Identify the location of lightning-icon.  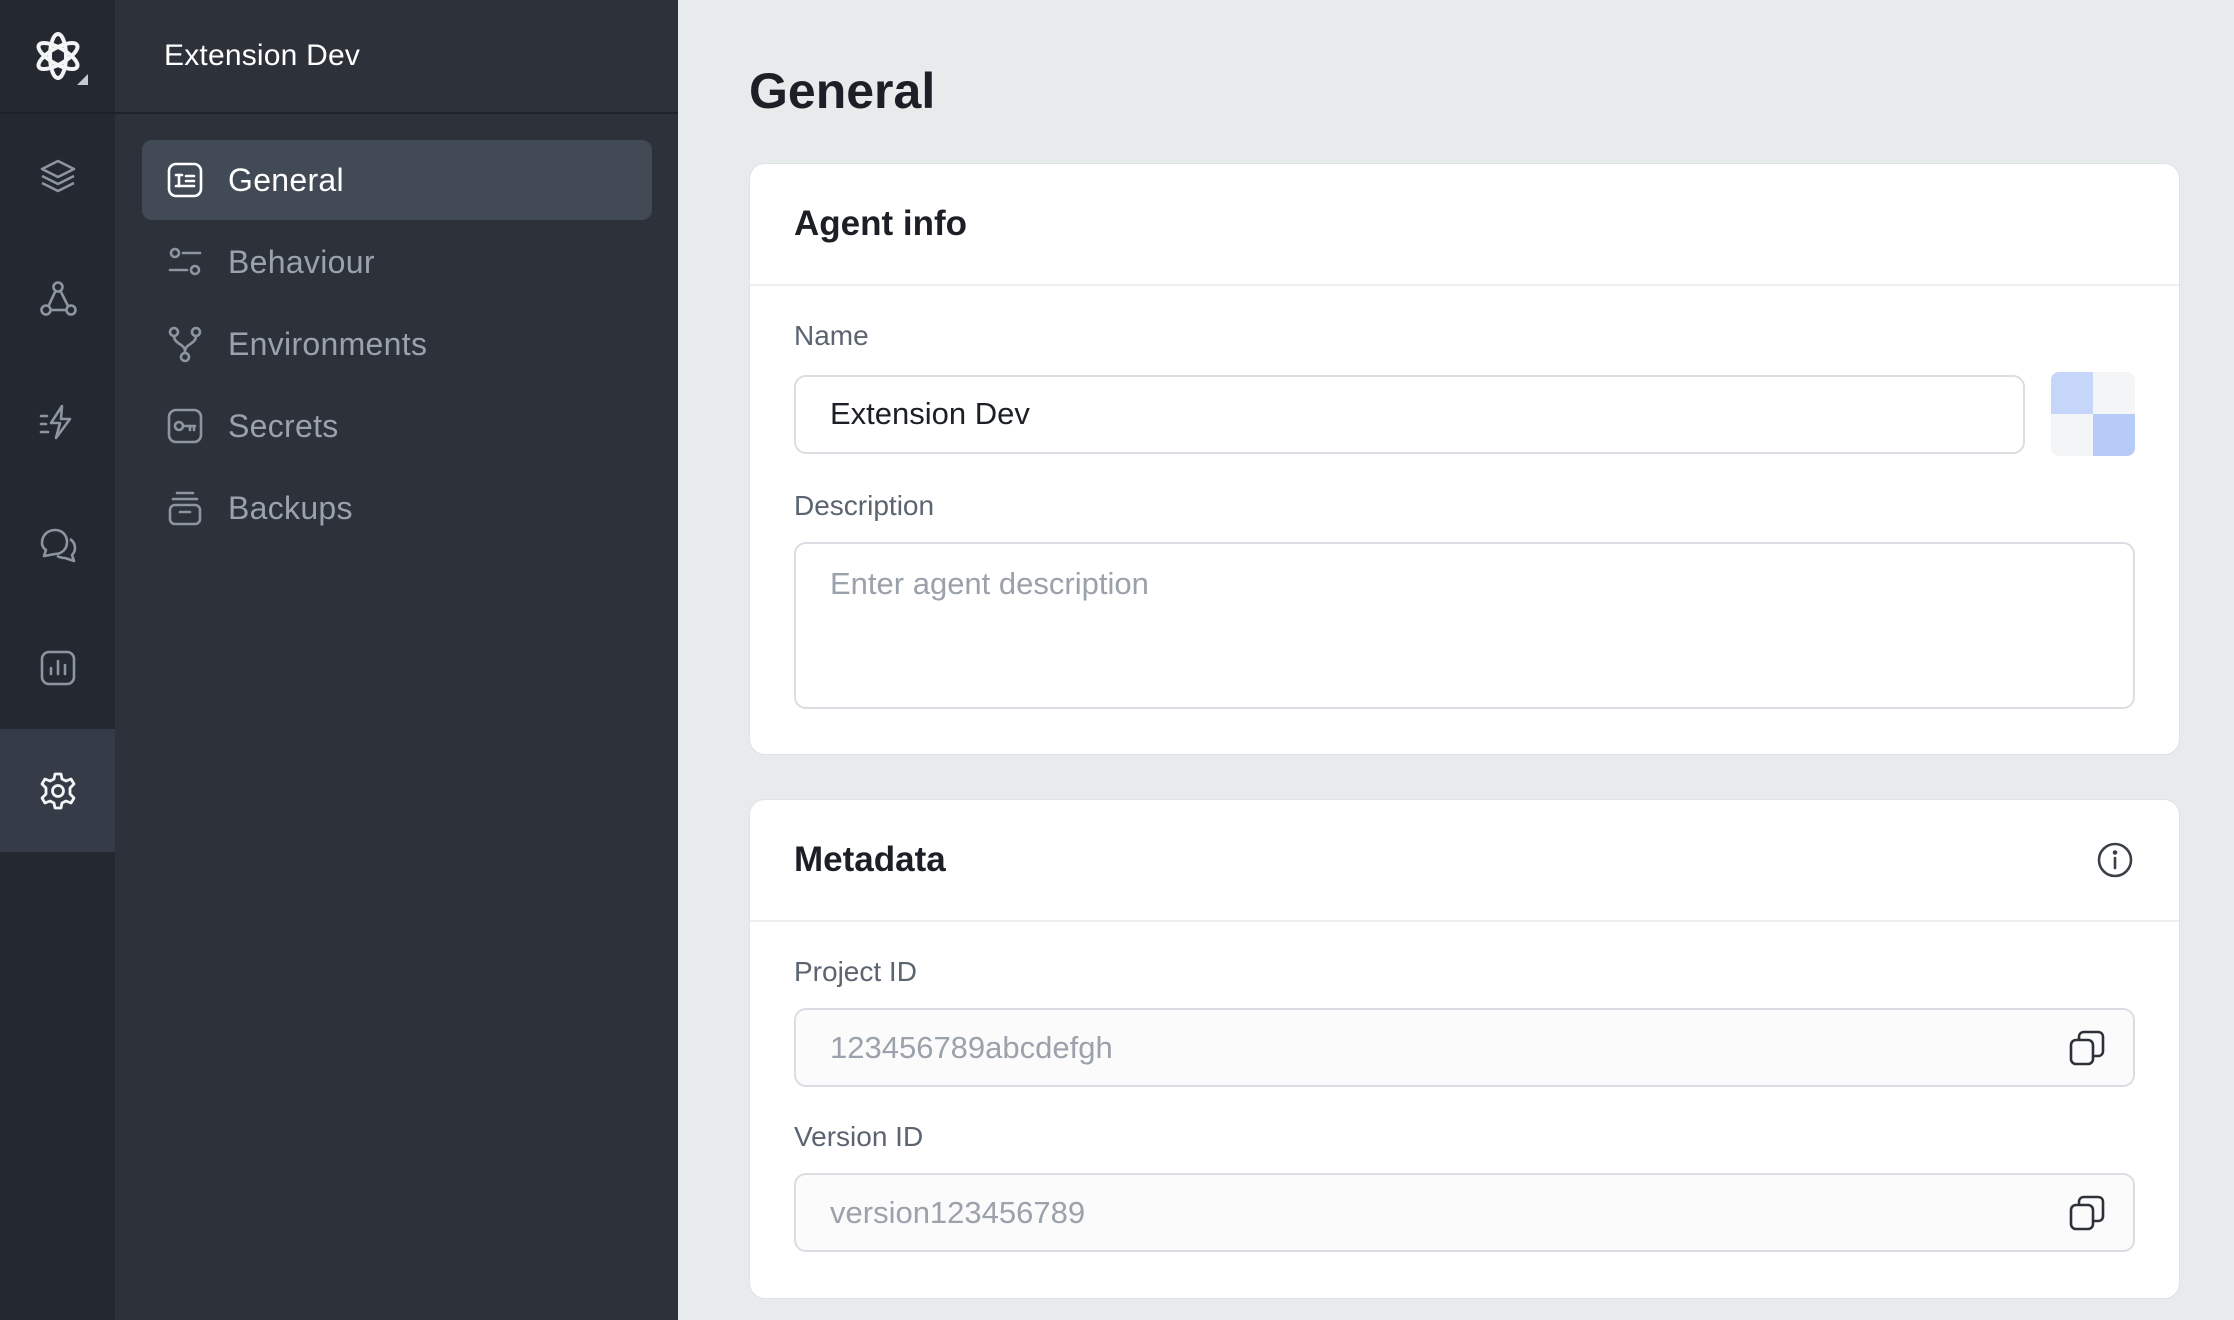
(55, 421).